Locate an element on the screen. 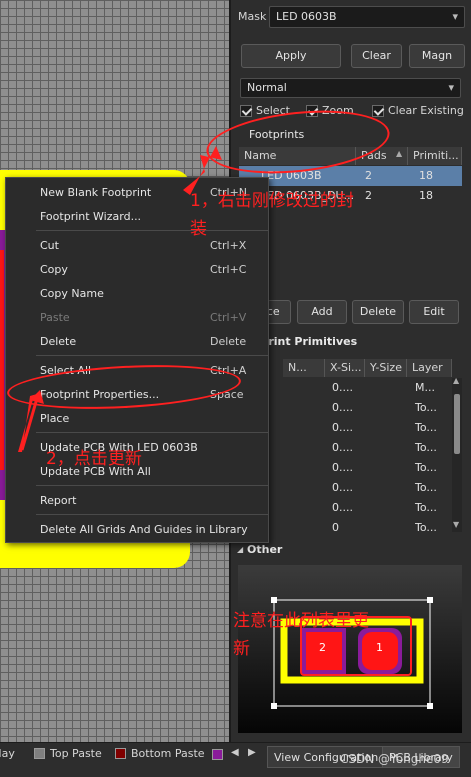 This screenshot has height=777, width=471. annotation-note-line2: 新 is located at coordinates (241, 649).